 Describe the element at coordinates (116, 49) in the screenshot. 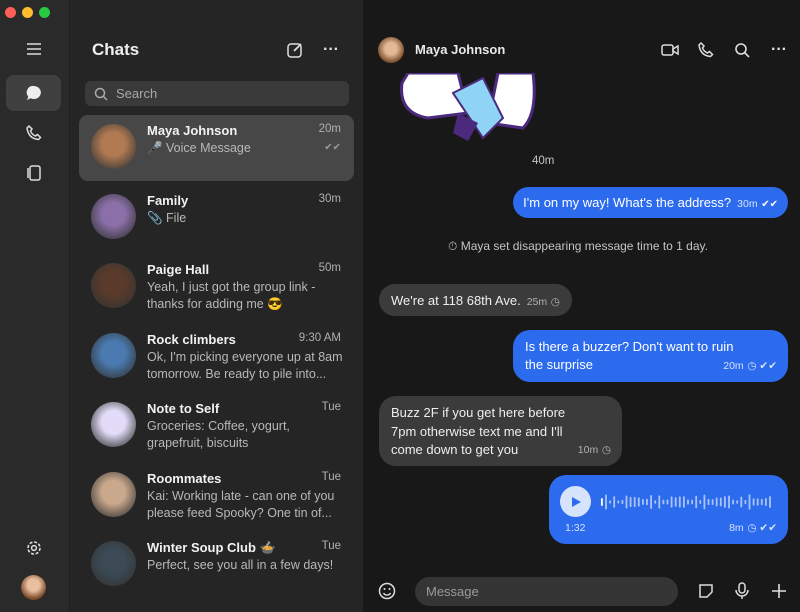

I see `page-title: Chats` at that location.